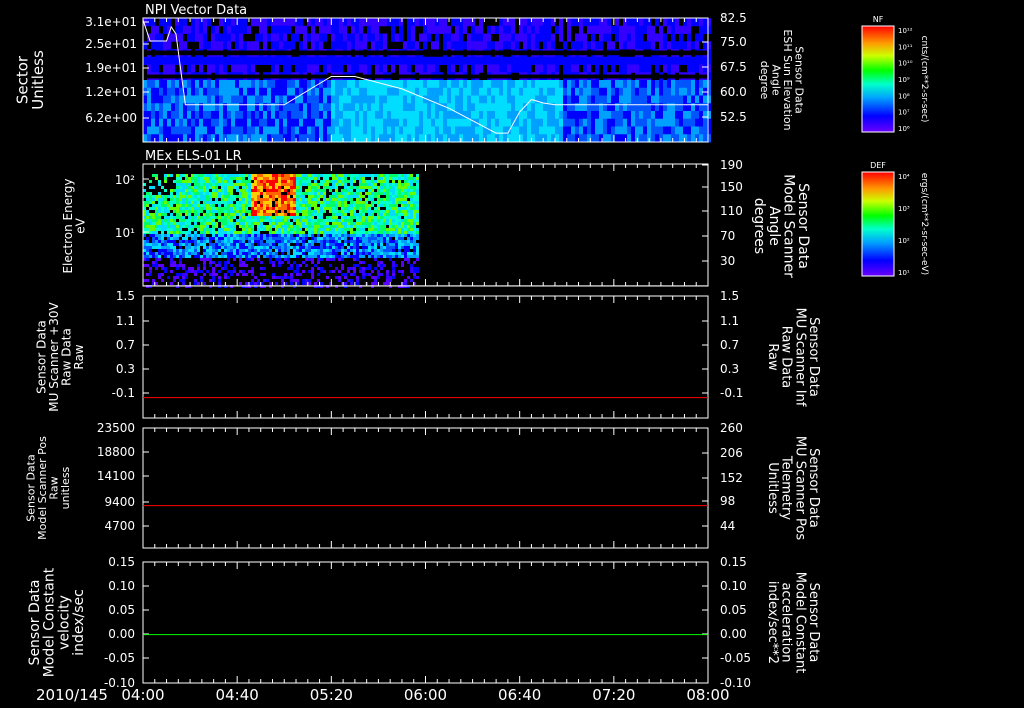 The width and height of the screenshot is (1024, 708). I want to click on plot-frame, so click(425, 357).